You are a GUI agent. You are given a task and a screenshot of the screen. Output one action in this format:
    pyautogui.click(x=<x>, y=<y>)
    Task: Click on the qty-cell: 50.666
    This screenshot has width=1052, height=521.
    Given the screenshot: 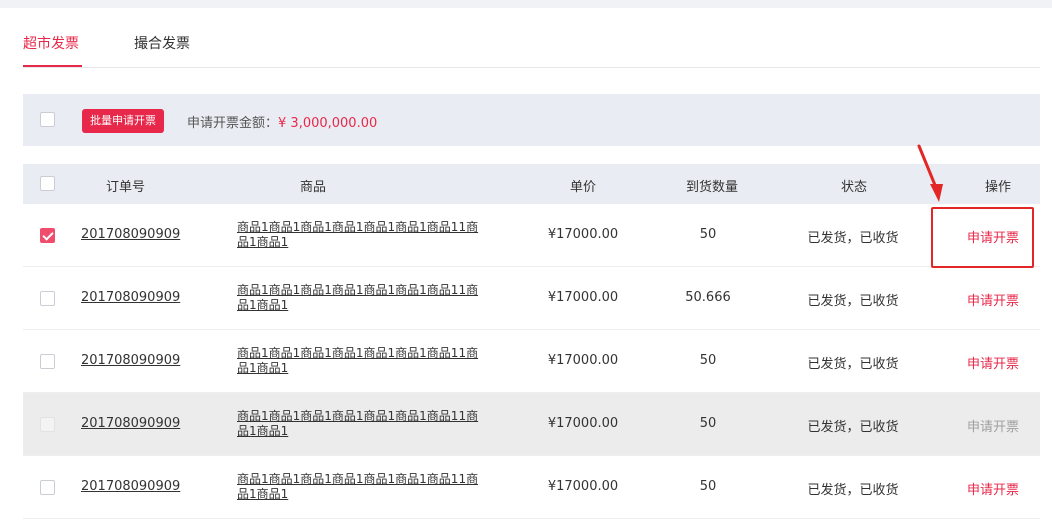 What is the action you would take?
    pyautogui.click(x=708, y=297)
    